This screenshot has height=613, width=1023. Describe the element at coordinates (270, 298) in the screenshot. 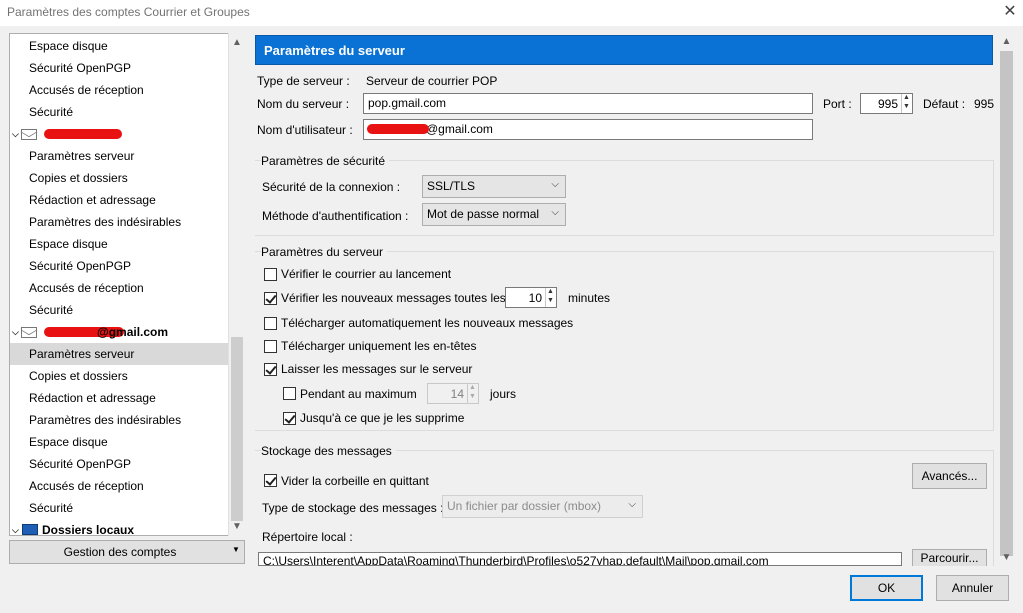

I see `check-every-checkbox` at that location.